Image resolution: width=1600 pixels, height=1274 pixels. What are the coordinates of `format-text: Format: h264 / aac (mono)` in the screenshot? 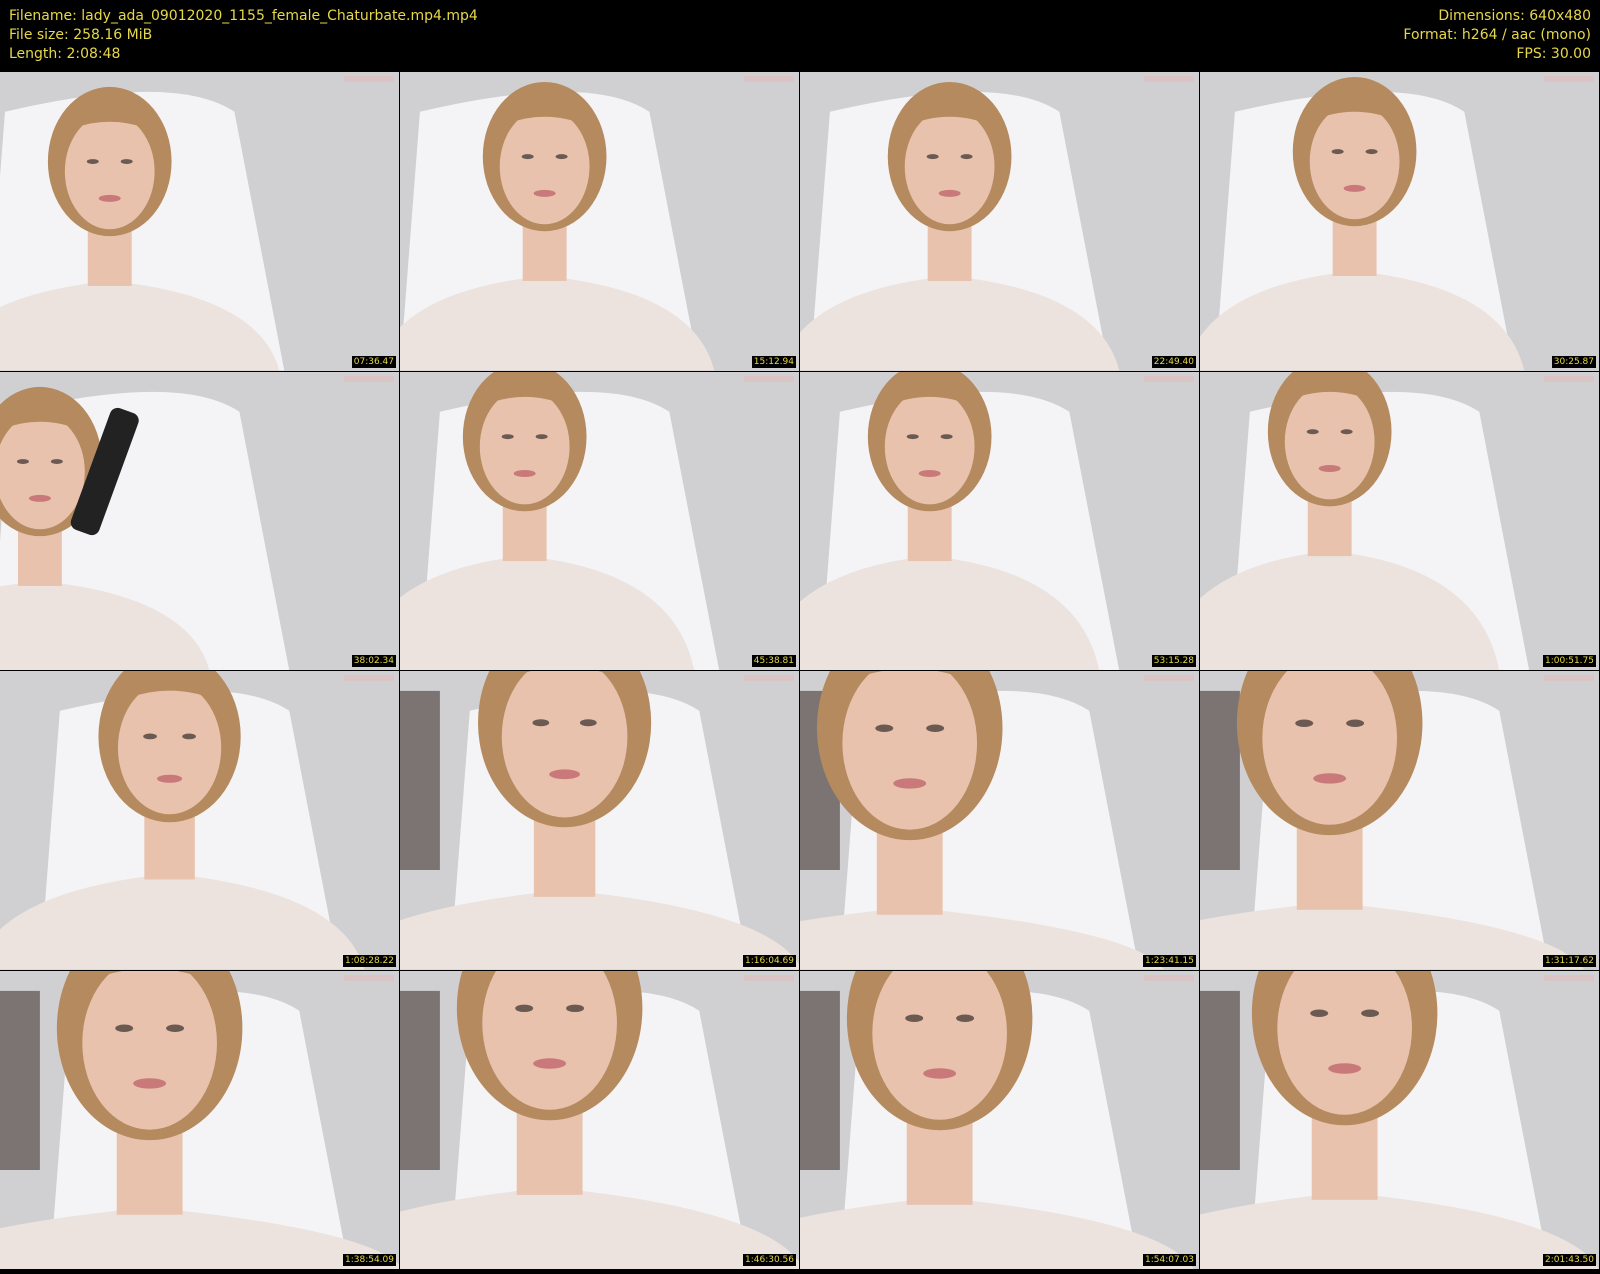 It's located at (1497, 35).